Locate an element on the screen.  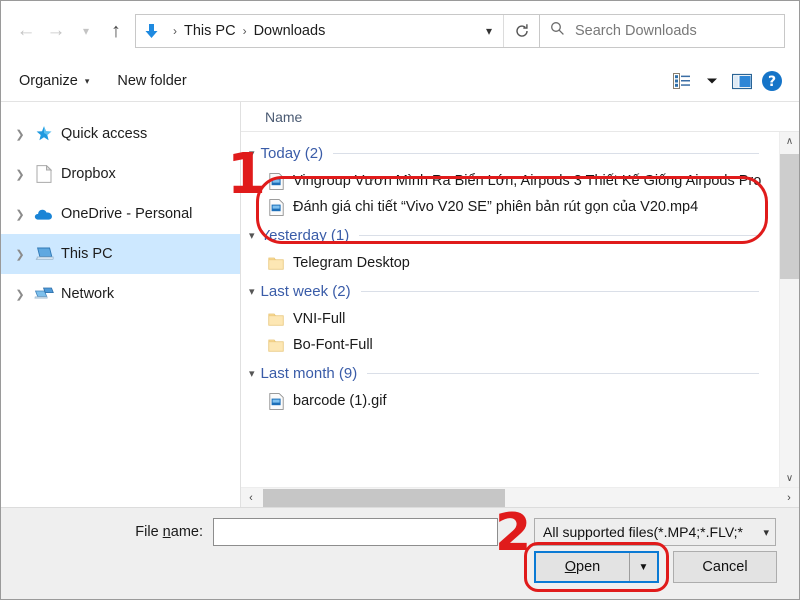
scroll-down-button: ∨ is located at coordinates (789, 478).